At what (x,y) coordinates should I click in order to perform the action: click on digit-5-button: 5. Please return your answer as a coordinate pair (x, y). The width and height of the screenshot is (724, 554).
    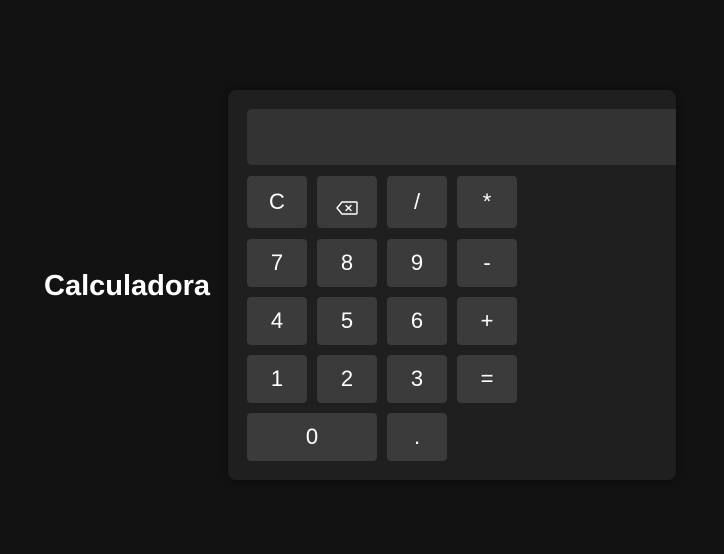
    Looking at the image, I should click on (347, 321).